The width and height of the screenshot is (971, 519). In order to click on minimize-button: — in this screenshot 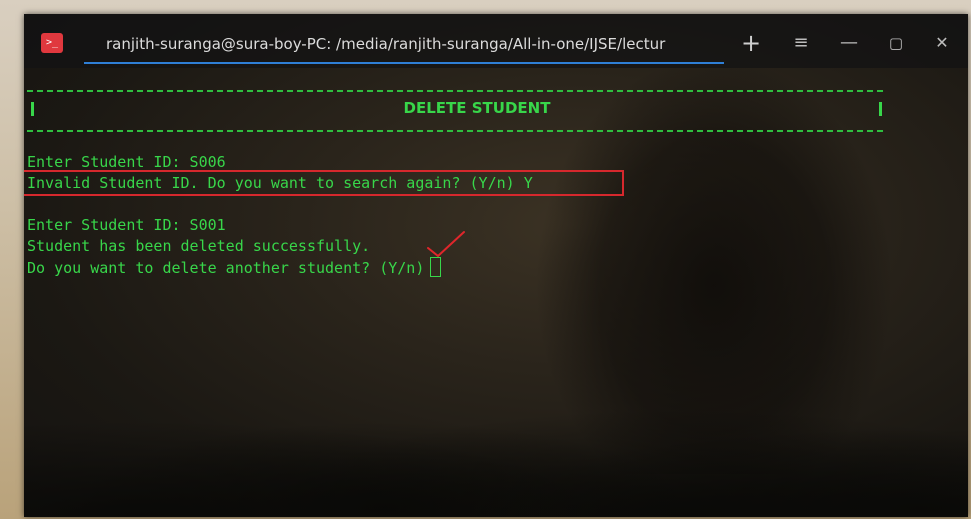, I will do `click(849, 43)`.